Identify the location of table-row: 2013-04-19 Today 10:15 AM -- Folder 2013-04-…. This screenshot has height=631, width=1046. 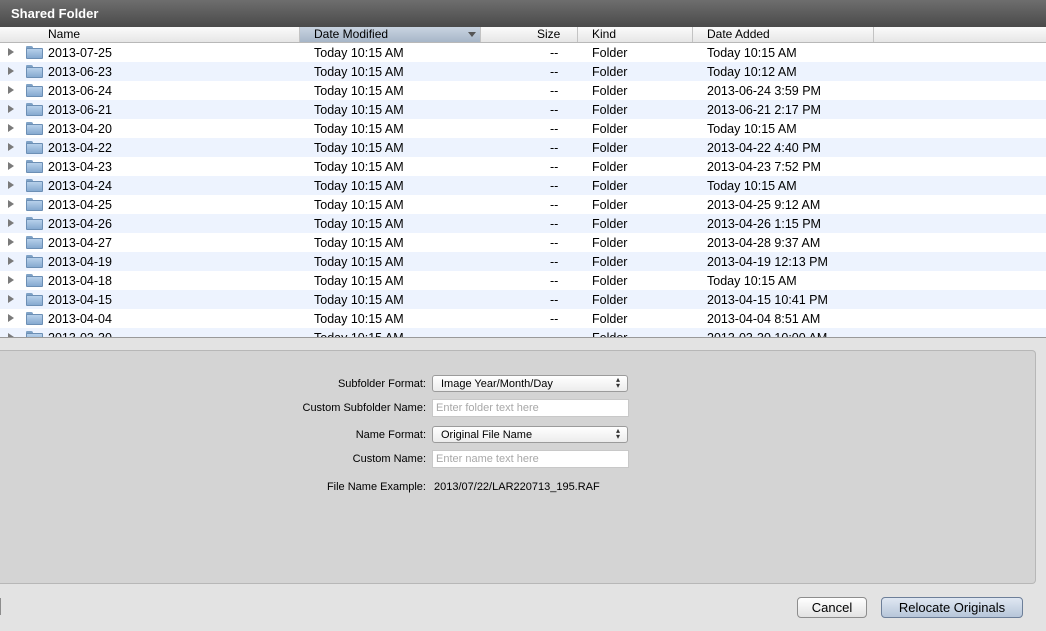
(523, 261).